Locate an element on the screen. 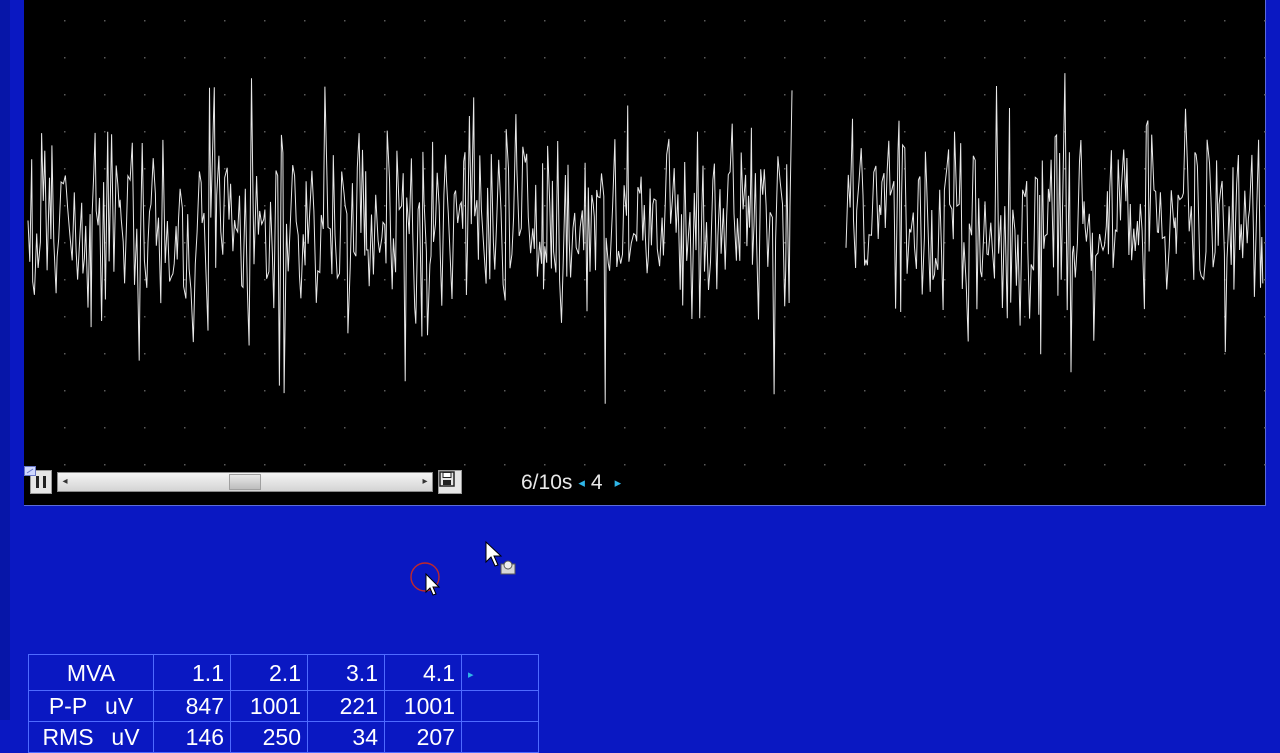  table-row: P-P uV 847 1001 221 1001 is located at coordinates (283, 706).